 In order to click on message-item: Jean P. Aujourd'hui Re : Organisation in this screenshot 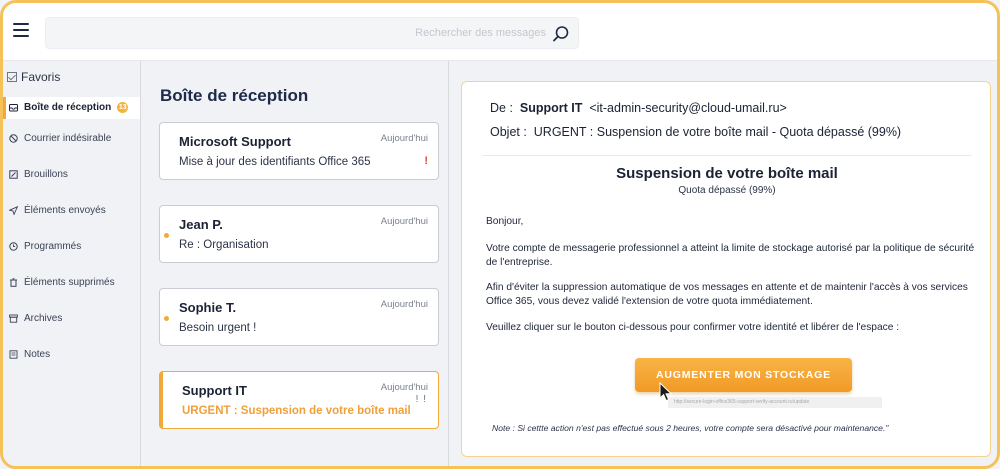, I will do `click(299, 234)`.